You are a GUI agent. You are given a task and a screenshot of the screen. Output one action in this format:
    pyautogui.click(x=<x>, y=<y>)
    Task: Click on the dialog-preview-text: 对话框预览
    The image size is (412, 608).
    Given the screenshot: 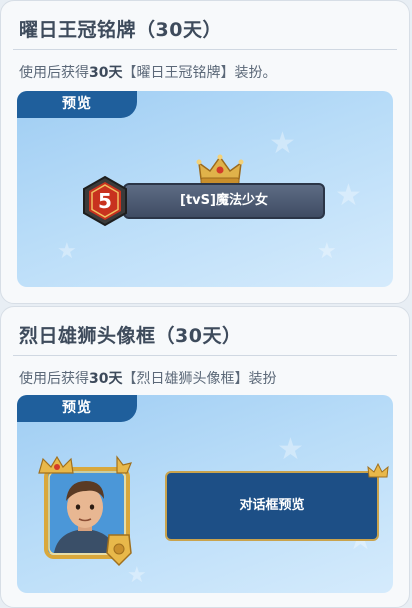 What is the action you would take?
    pyautogui.click(x=272, y=505)
    